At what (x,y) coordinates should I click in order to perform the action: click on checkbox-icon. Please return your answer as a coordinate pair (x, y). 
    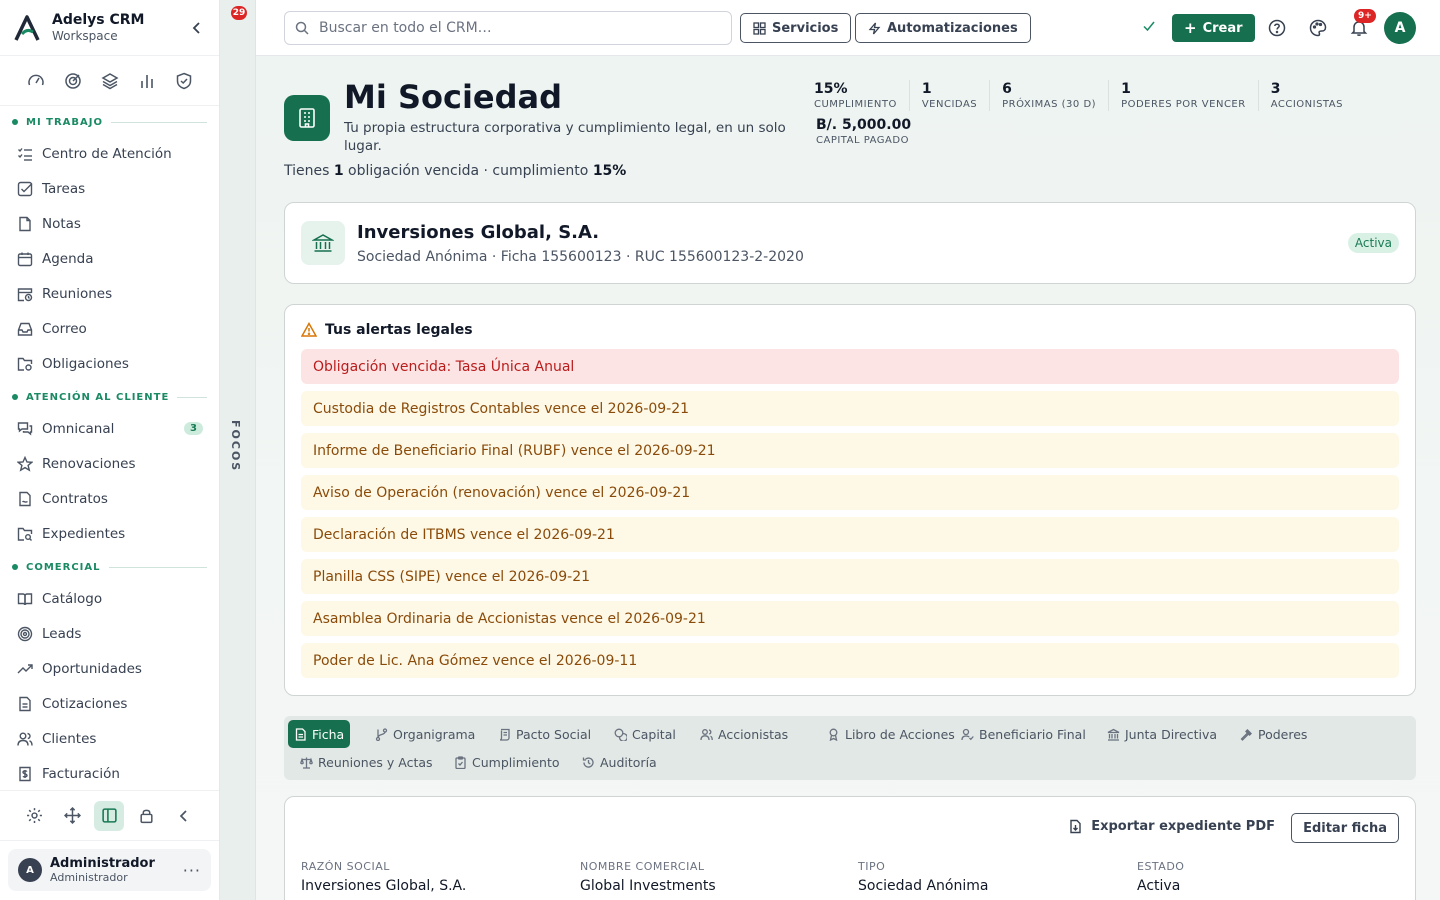
    Looking at the image, I should click on (25, 189).